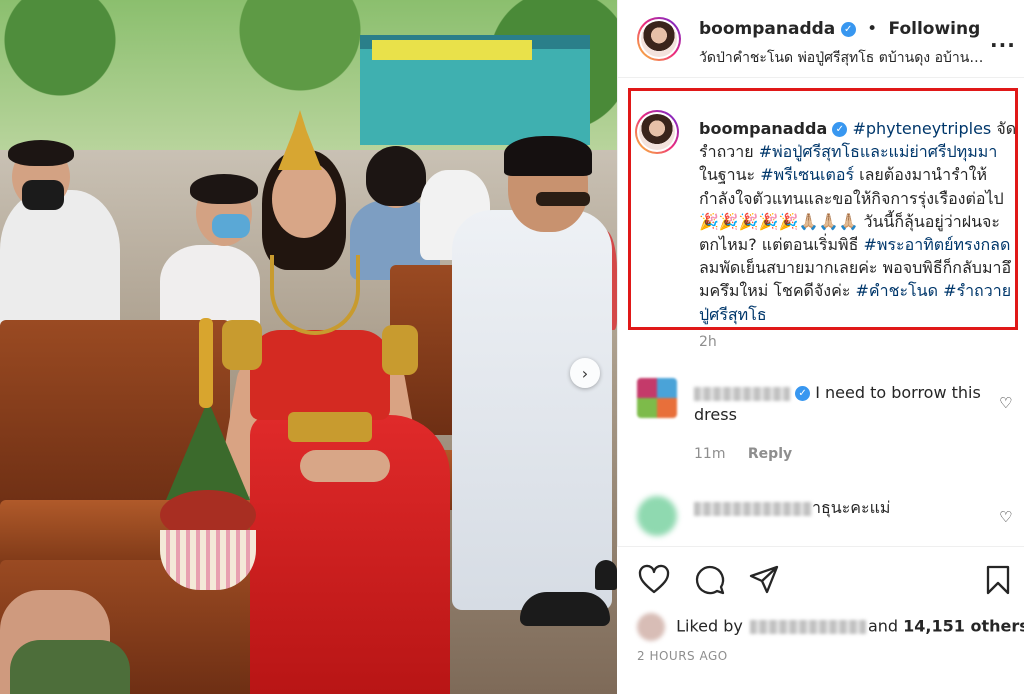  I want to click on carousel-next-button: ›, so click(585, 373).